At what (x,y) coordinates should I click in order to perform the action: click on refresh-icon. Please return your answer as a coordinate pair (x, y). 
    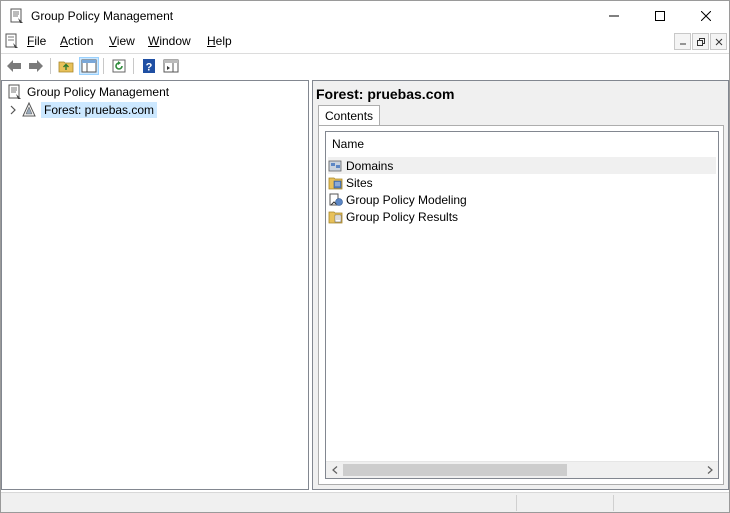
    Looking at the image, I should click on (119, 66).